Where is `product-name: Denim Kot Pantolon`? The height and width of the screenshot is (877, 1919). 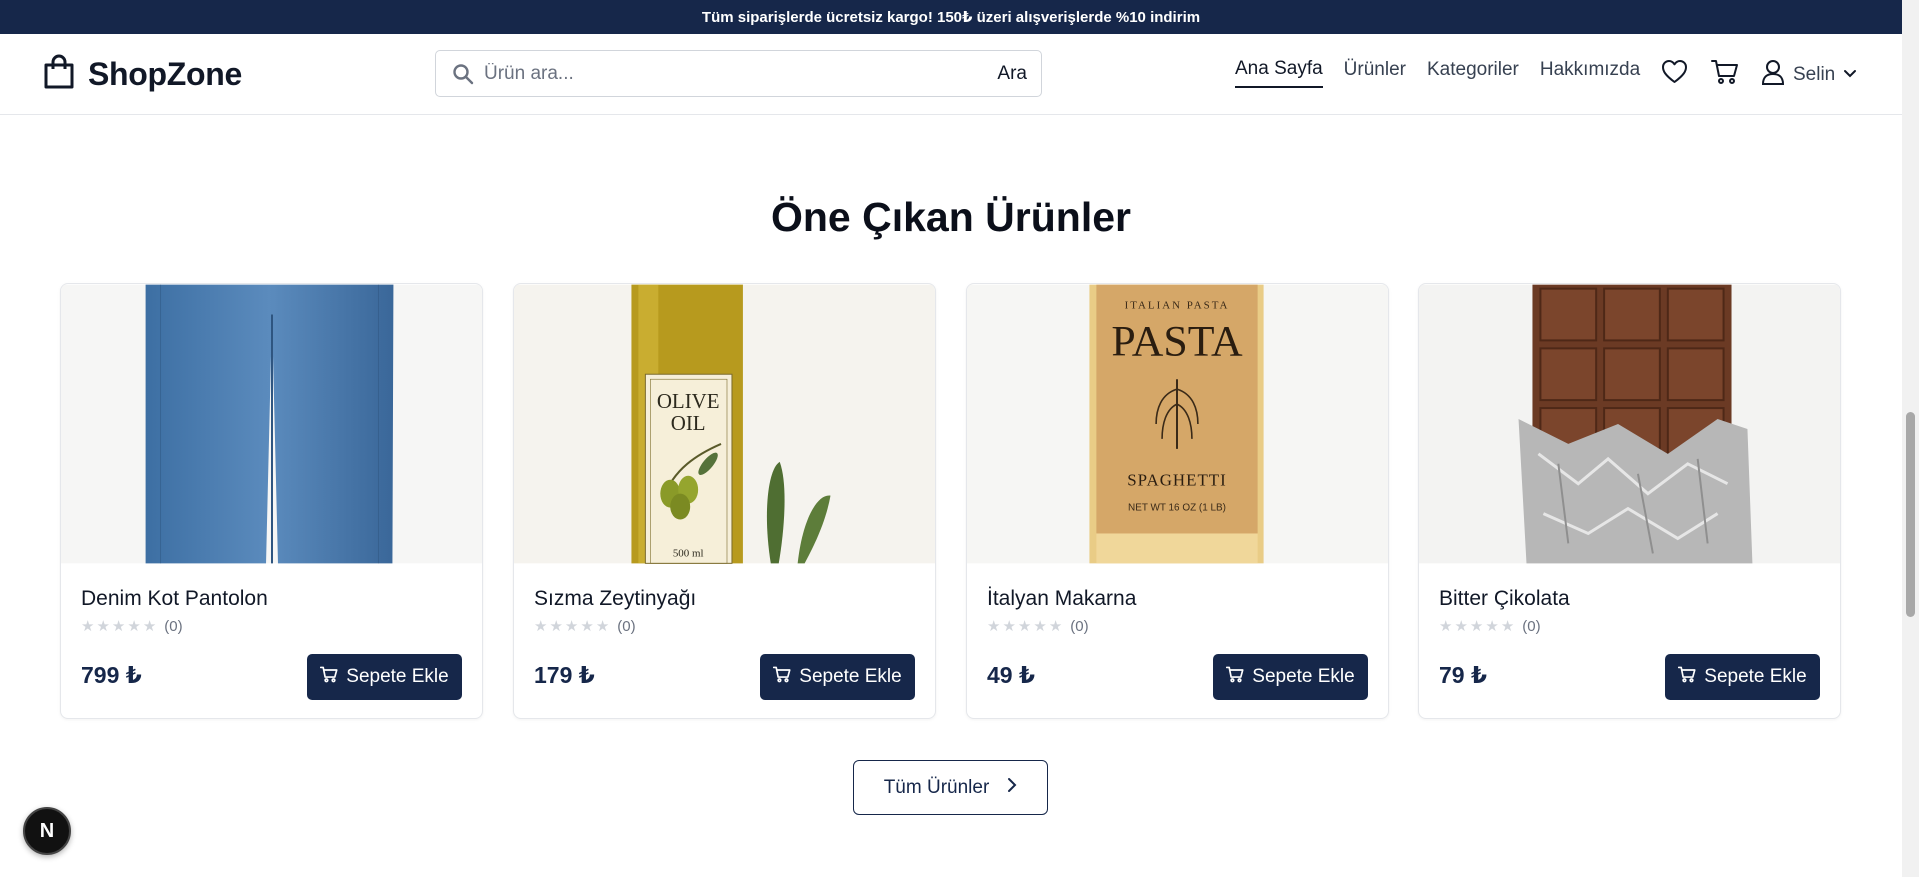
product-name: Denim Kot Pantolon is located at coordinates (174, 599).